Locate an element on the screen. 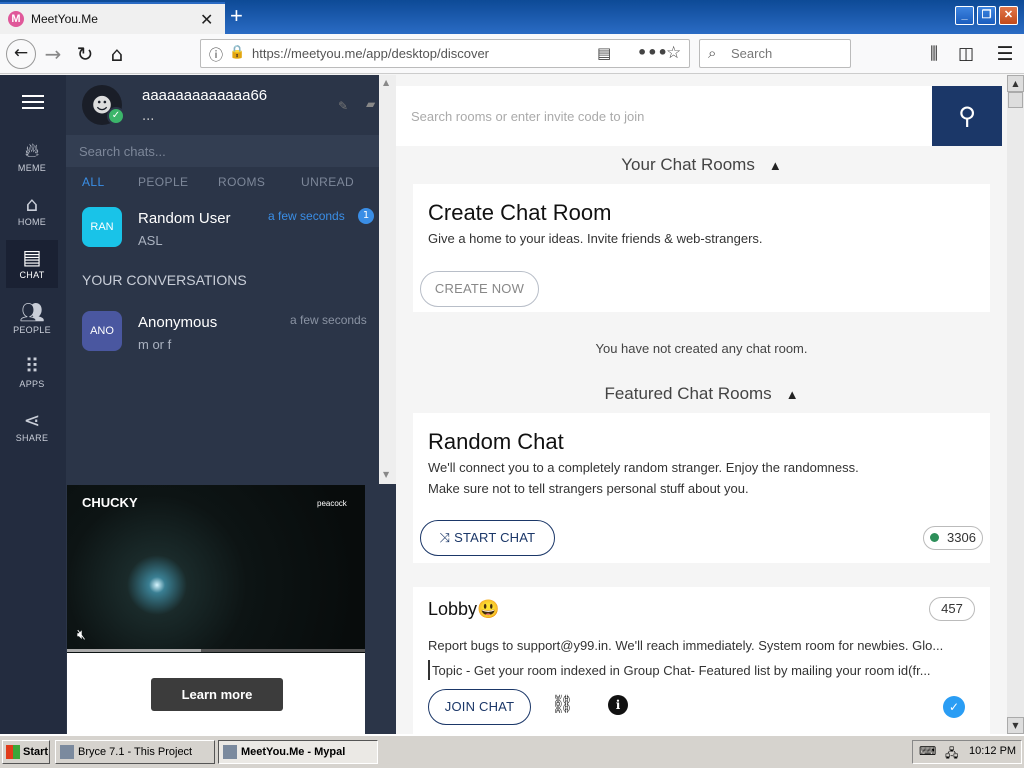 The width and height of the screenshot is (1024, 768). search-icon: ⚲ is located at coordinates (967, 116).